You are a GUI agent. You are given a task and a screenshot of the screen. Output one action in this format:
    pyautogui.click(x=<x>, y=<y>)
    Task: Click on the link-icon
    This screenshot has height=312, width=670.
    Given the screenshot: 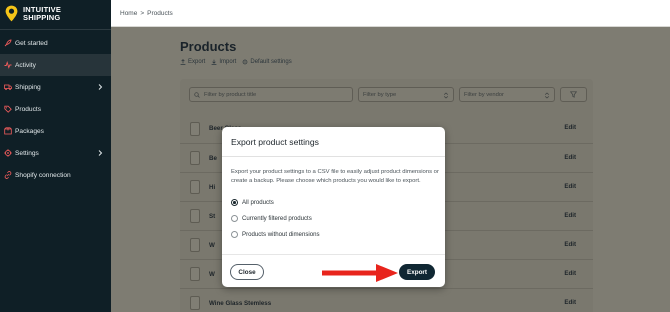 What is the action you would take?
    pyautogui.click(x=8, y=175)
    